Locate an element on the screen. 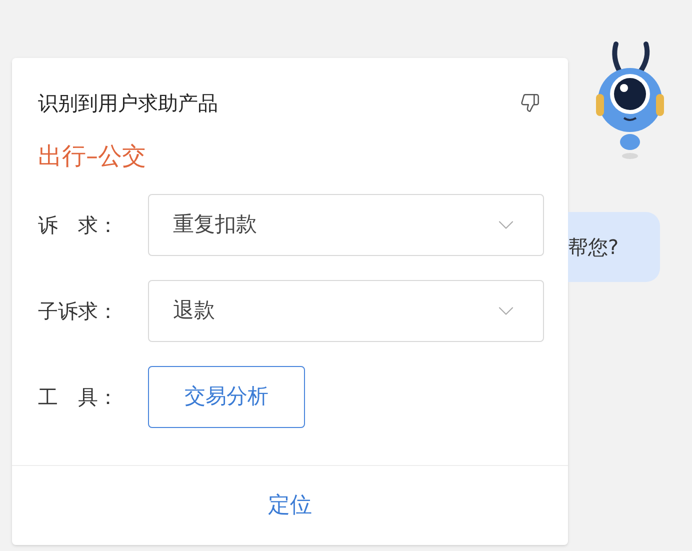 The width and height of the screenshot is (692, 551). dropdown-field: 退款 is located at coordinates (346, 311).